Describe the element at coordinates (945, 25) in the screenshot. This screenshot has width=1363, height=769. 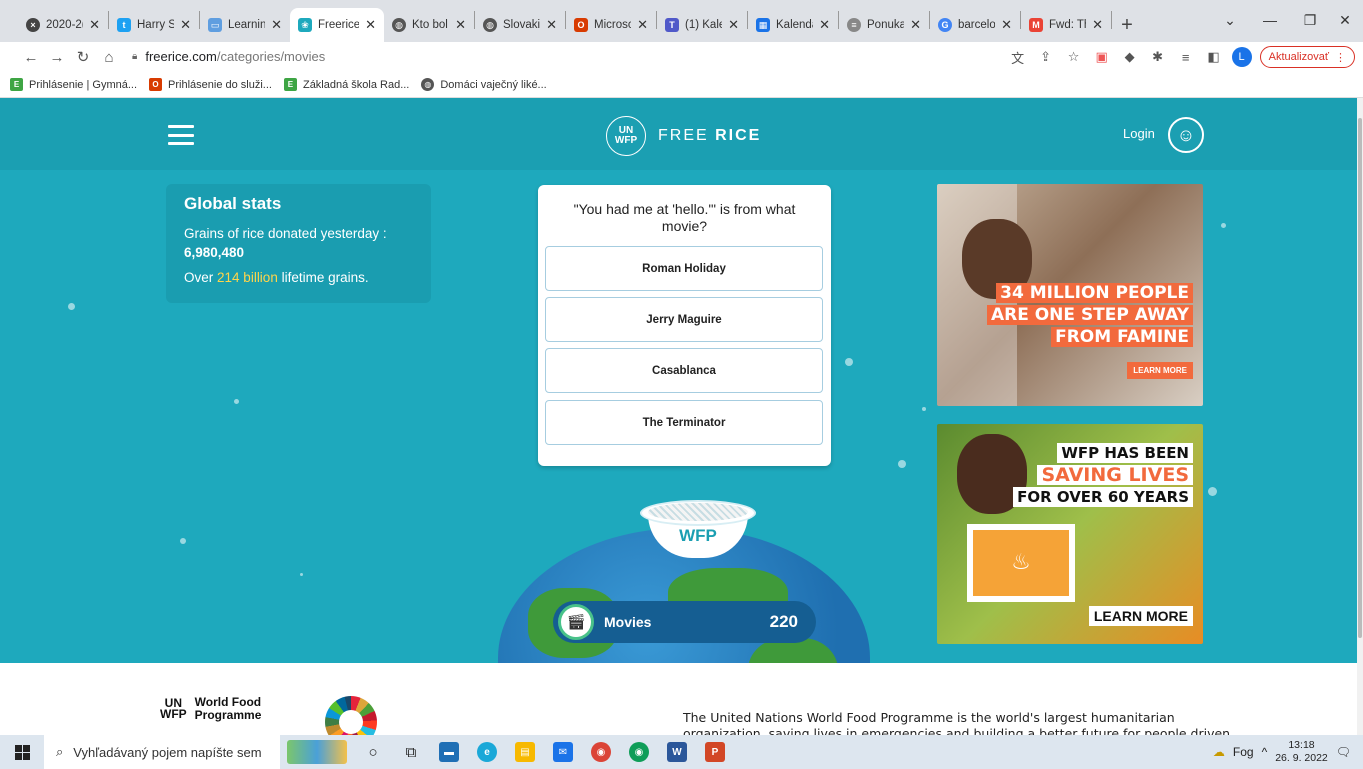
I see `google-icon: G` at that location.